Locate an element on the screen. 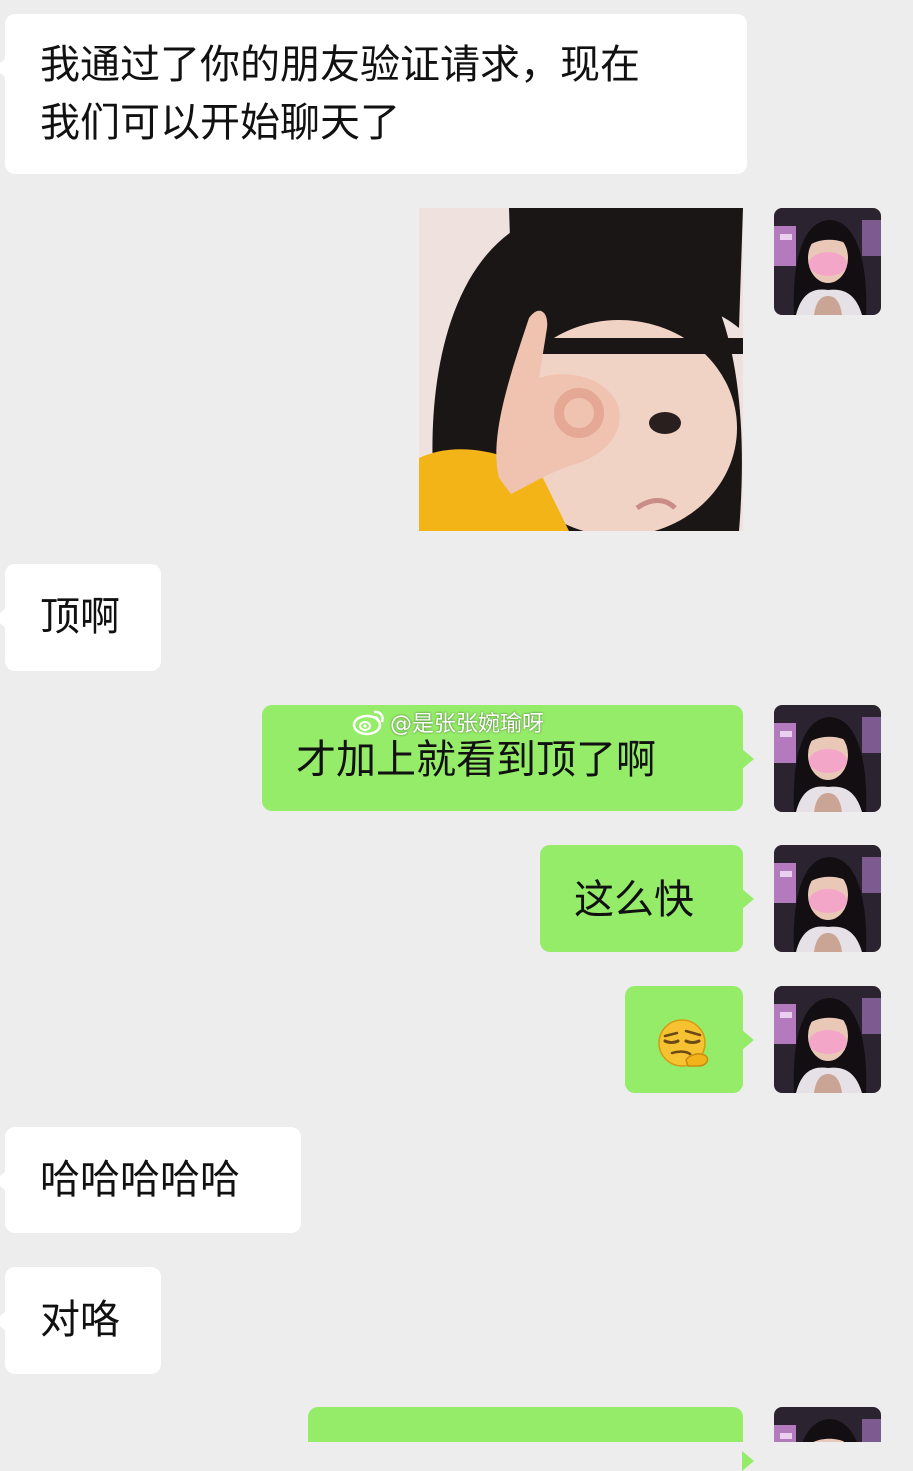 Image resolution: width=913 pixels, height=1471 pixels. message-bubble-incoming: 顶啊 is located at coordinates (80, 617).